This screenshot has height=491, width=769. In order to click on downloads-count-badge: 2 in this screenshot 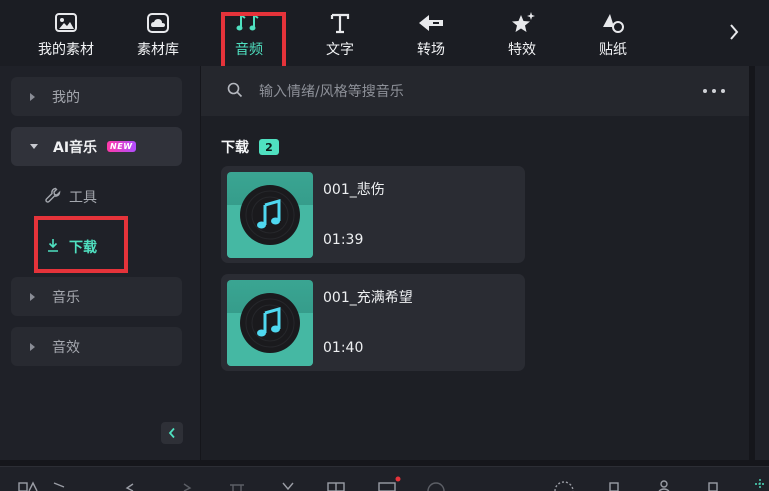, I will do `click(269, 147)`.